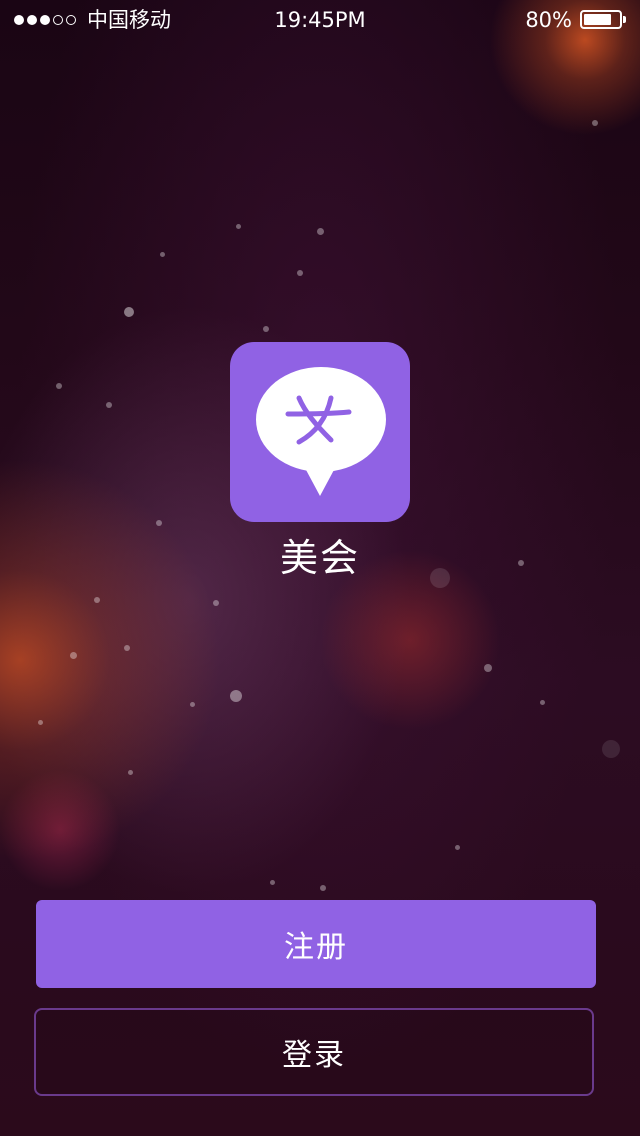 This screenshot has width=640, height=1136. Describe the element at coordinates (597, 19) in the screenshot. I see `battery-fill` at that location.